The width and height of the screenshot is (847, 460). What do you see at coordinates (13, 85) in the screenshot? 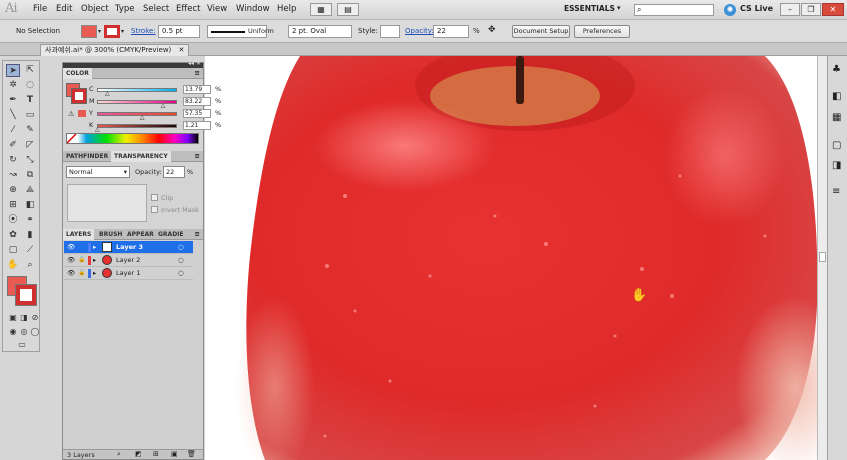
I see `magic-wand-icon: ✲` at bounding box center [13, 85].